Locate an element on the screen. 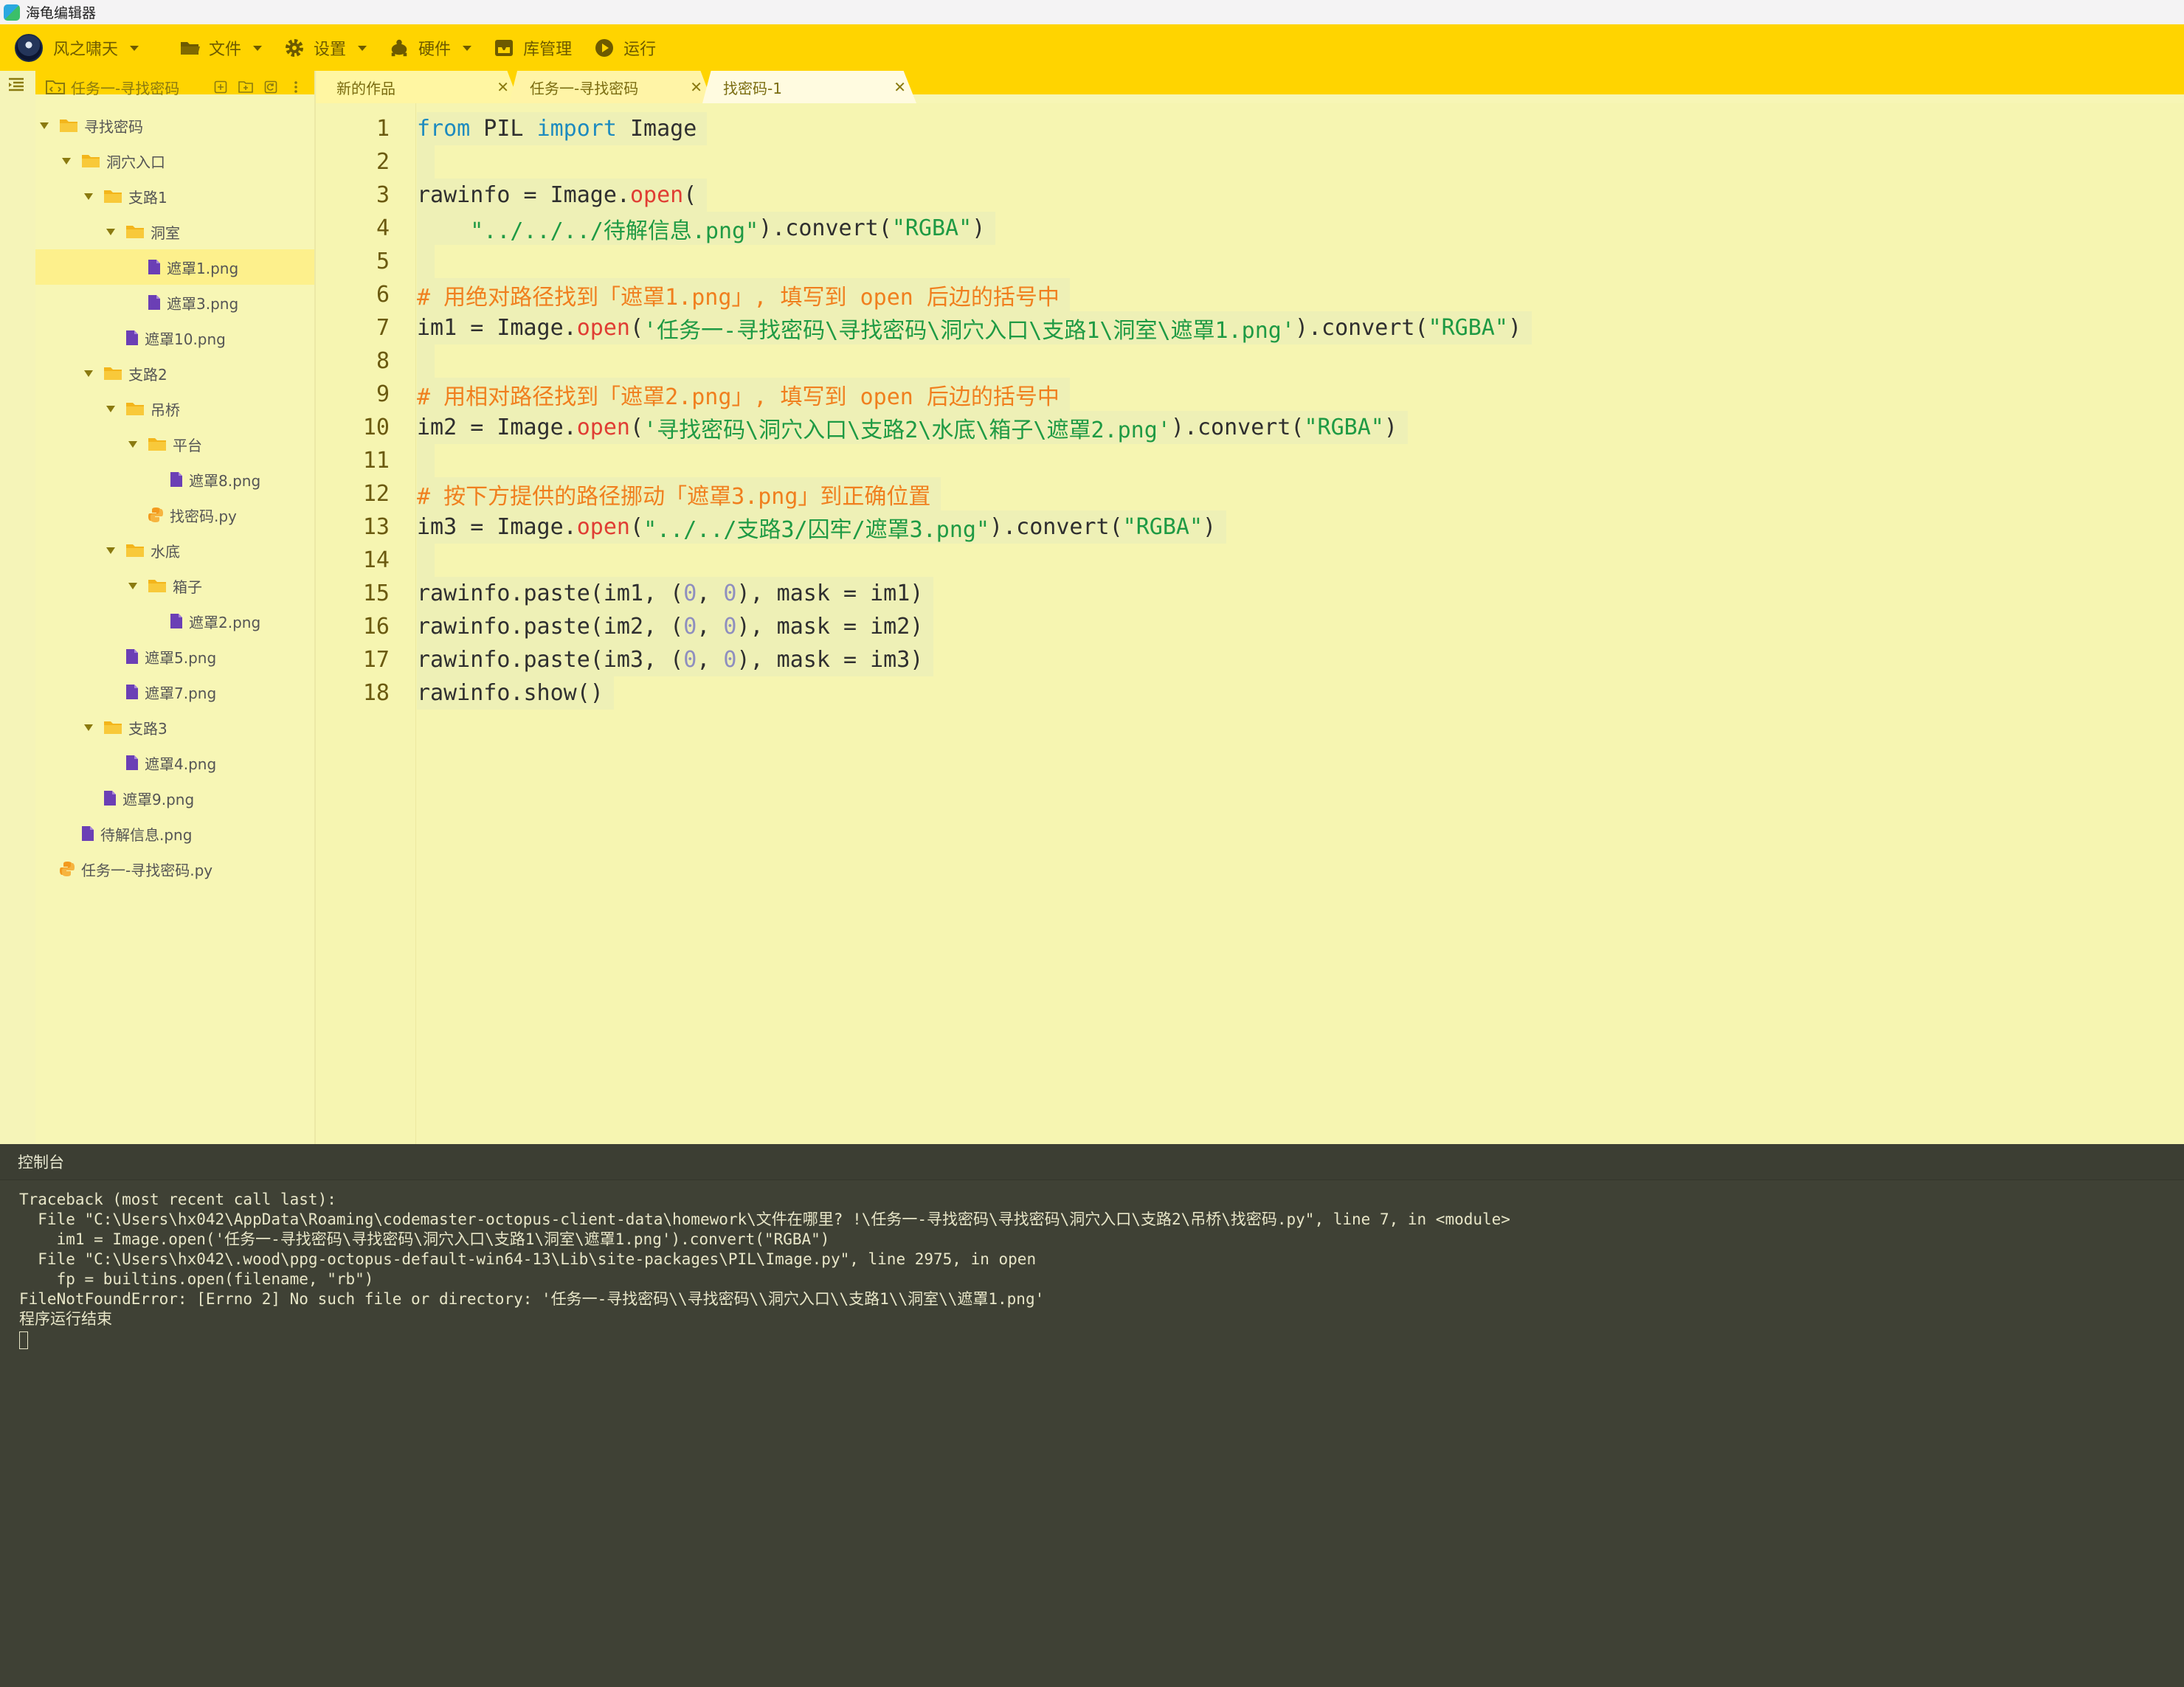 Image resolution: width=2184 pixels, height=1687 pixels. tree-folder: 水底 is located at coordinates (174, 550).